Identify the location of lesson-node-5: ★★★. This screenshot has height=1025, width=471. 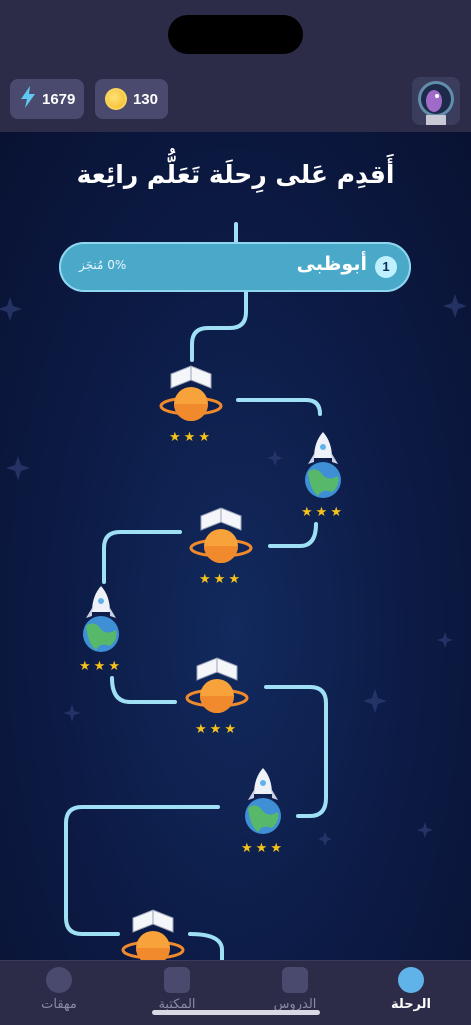
(217, 697).